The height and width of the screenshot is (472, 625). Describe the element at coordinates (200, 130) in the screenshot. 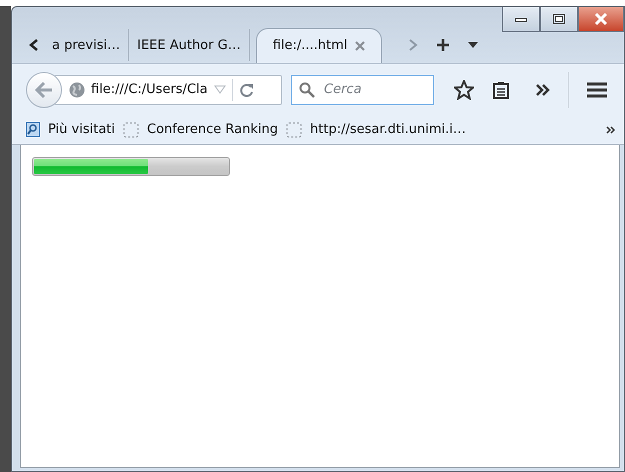

I see `bookmark: Conference Ranking` at that location.